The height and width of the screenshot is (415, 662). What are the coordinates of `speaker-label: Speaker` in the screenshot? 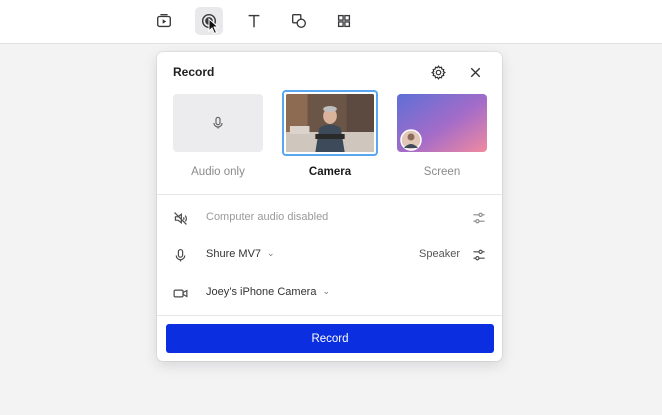 It's located at (439, 254).